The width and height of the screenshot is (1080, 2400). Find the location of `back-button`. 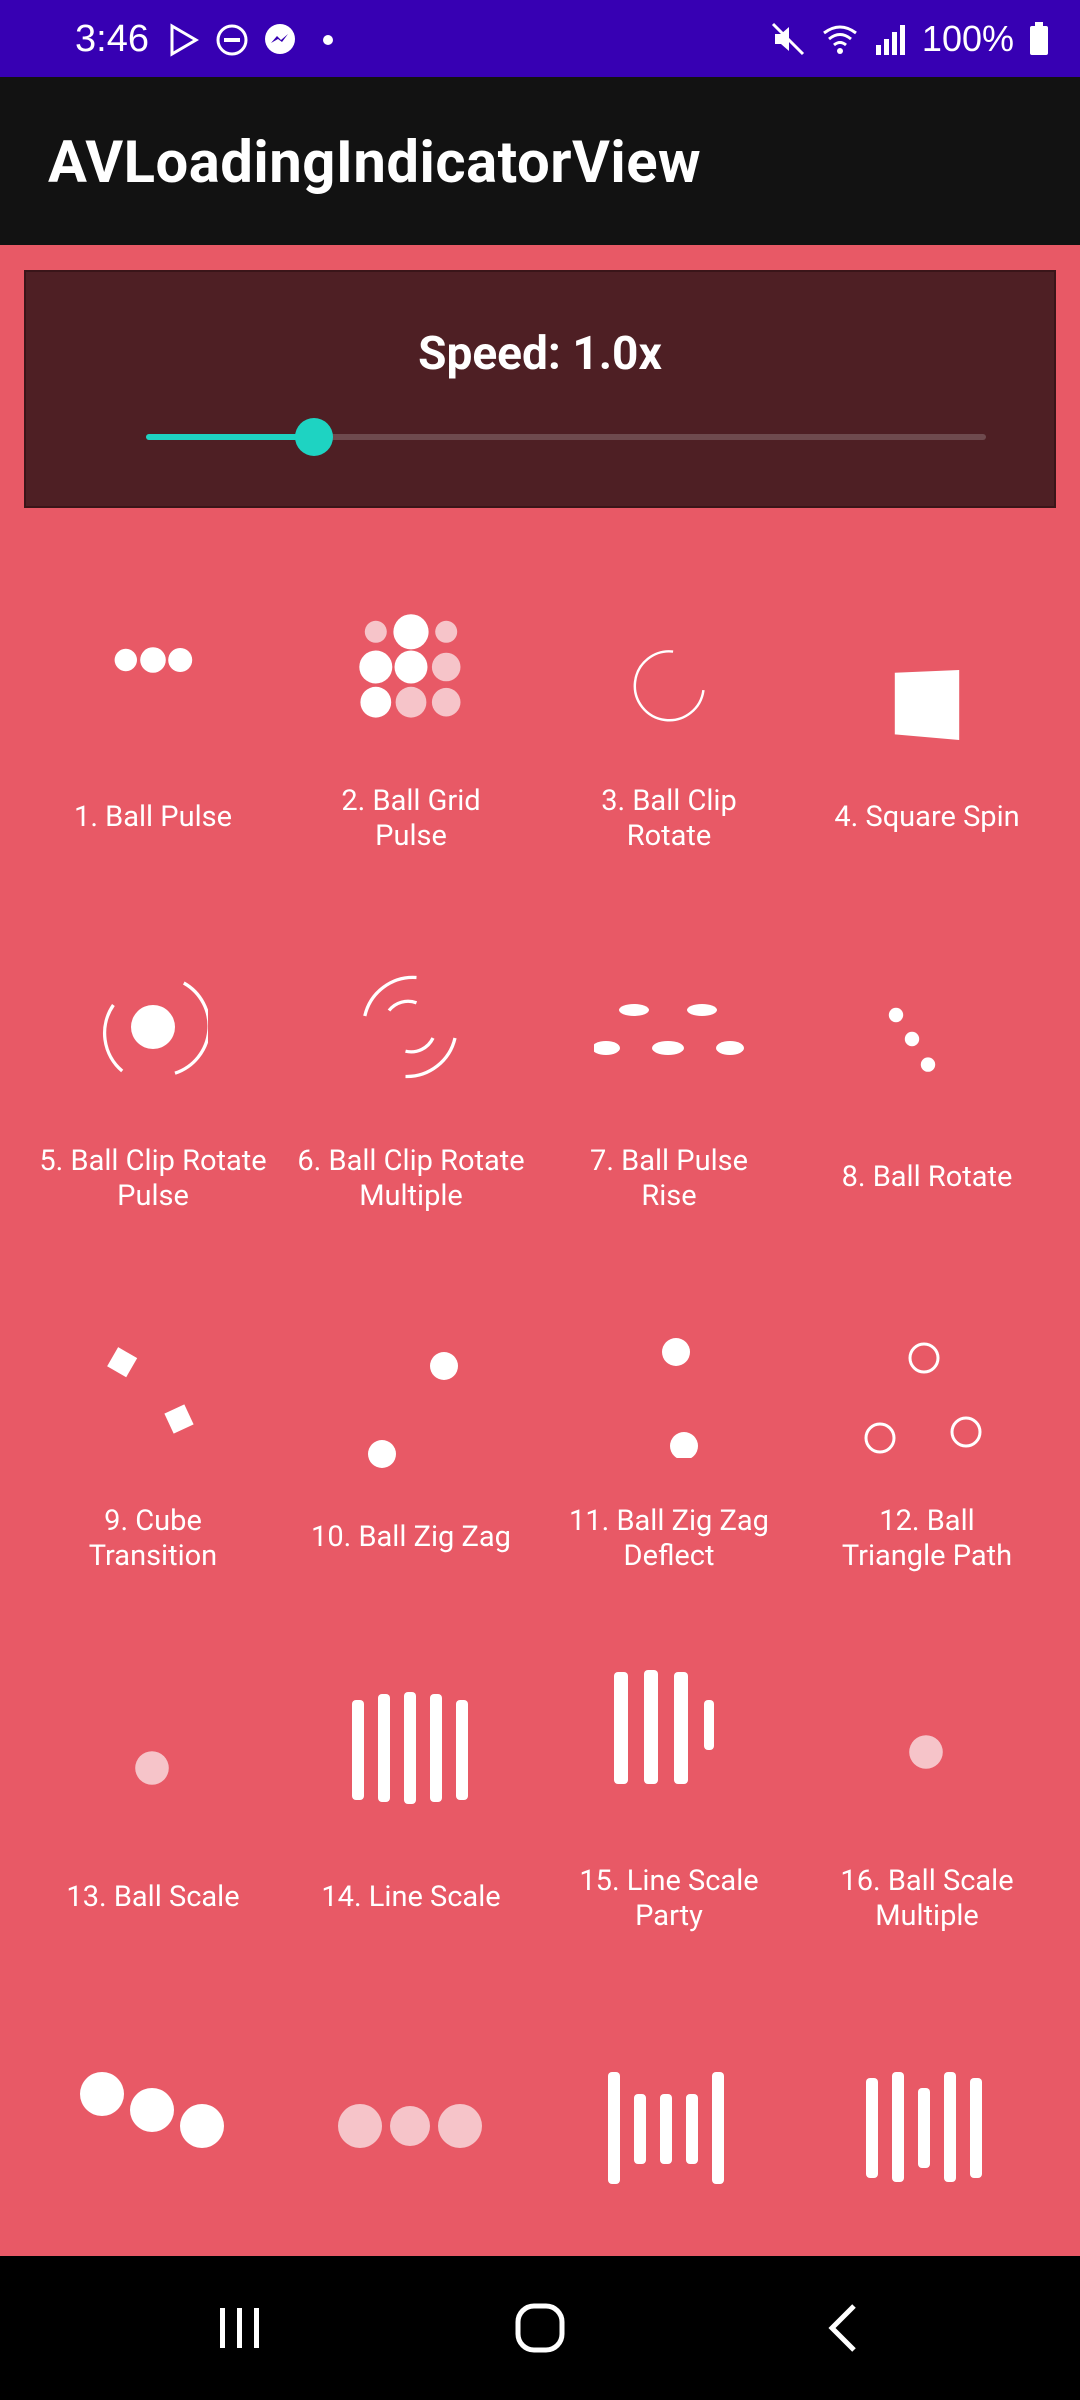

back-button is located at coordinates (844, 2328).